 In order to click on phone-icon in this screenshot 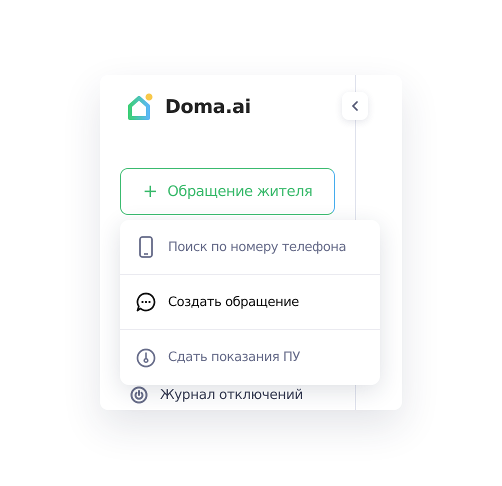, I will do `click(146, 247)`.